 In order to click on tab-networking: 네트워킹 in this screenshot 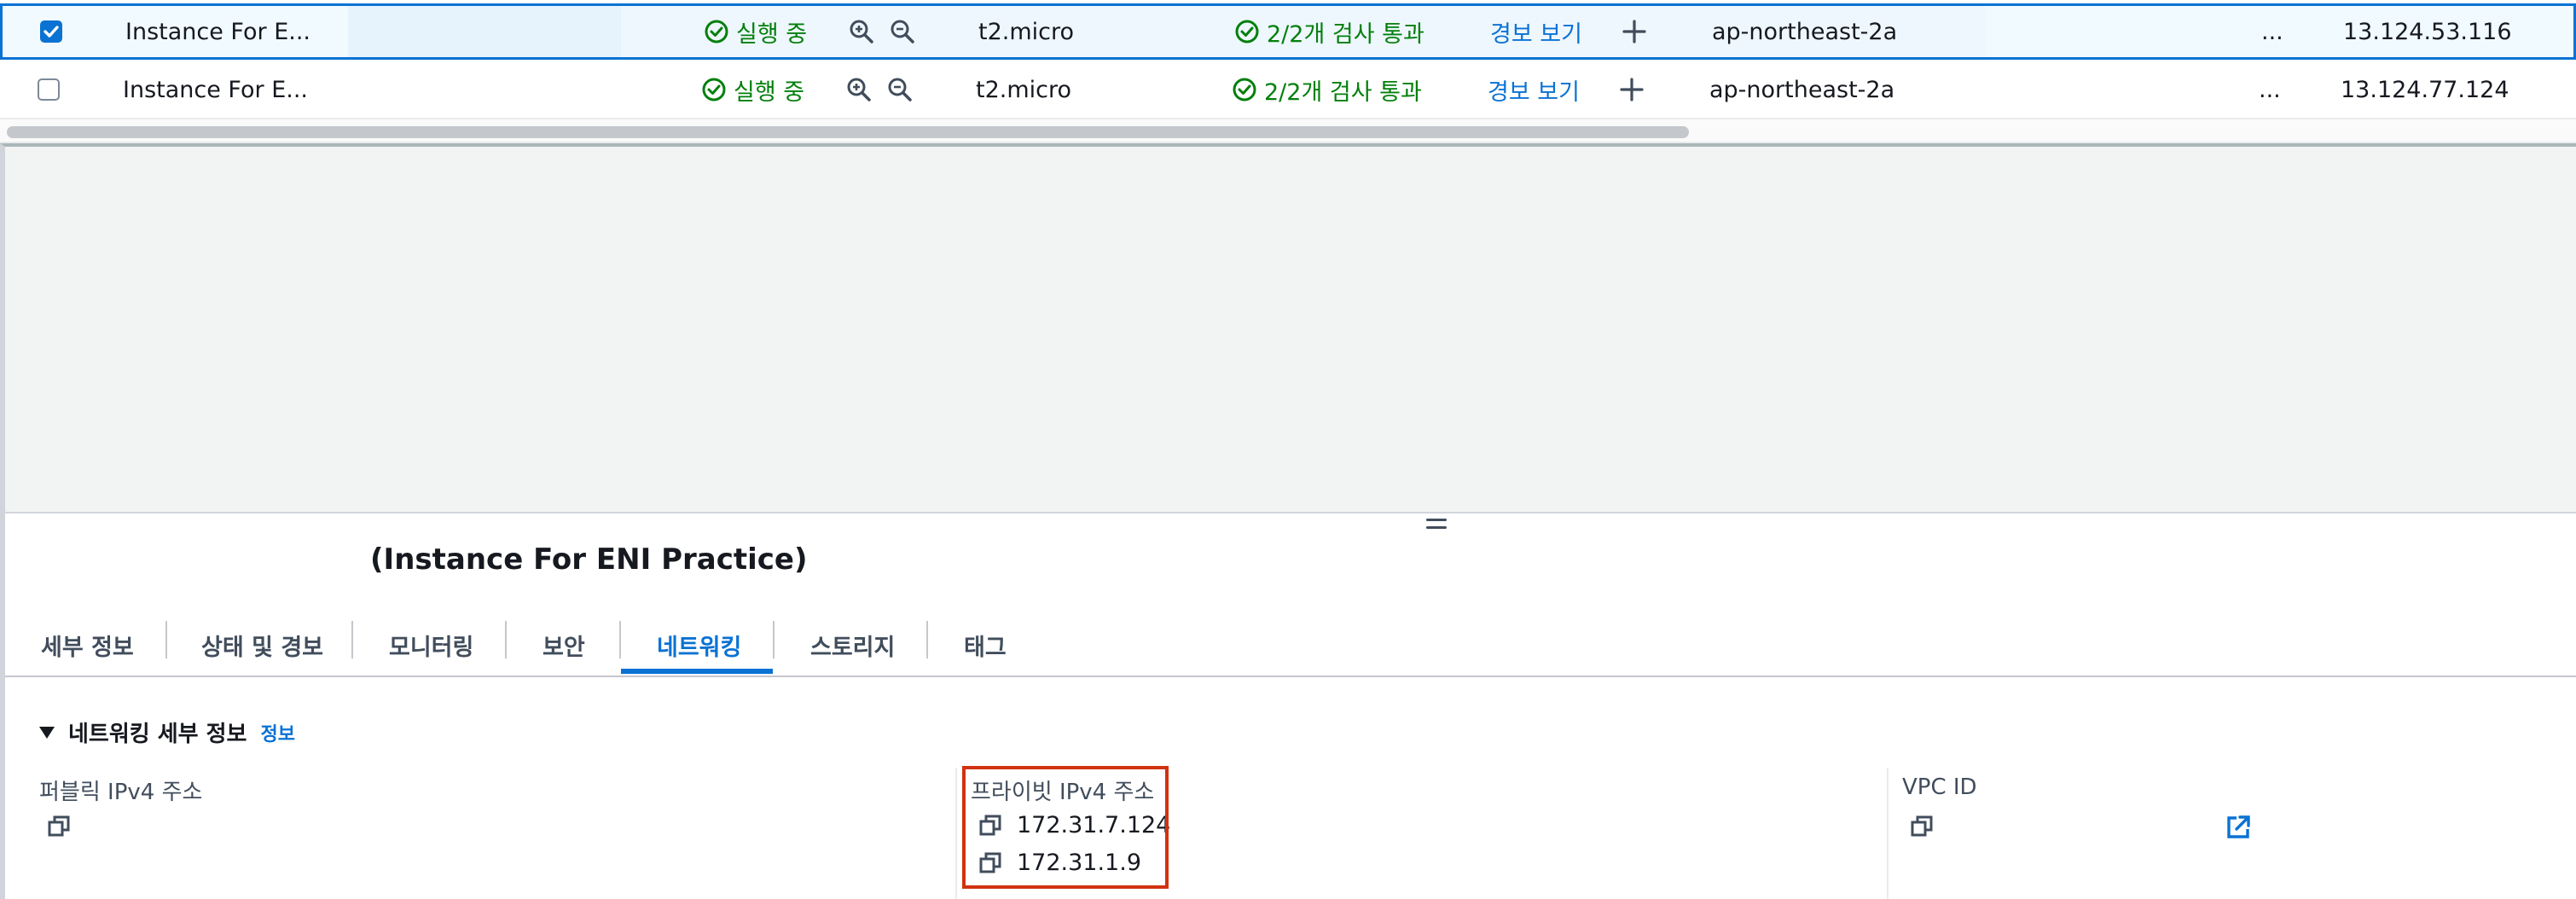, I will do `click(699, 645)`.